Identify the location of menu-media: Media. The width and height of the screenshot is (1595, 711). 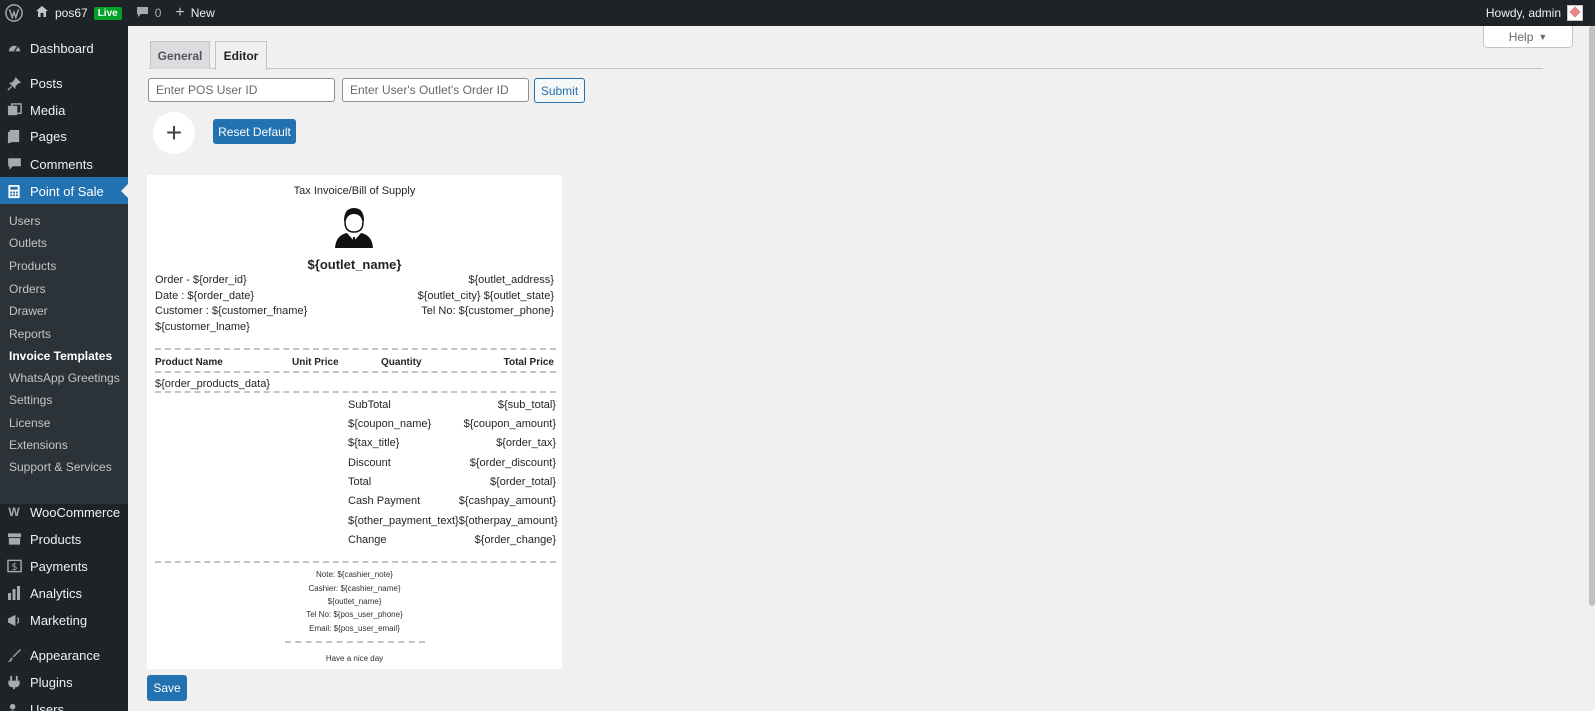
(64, 110).